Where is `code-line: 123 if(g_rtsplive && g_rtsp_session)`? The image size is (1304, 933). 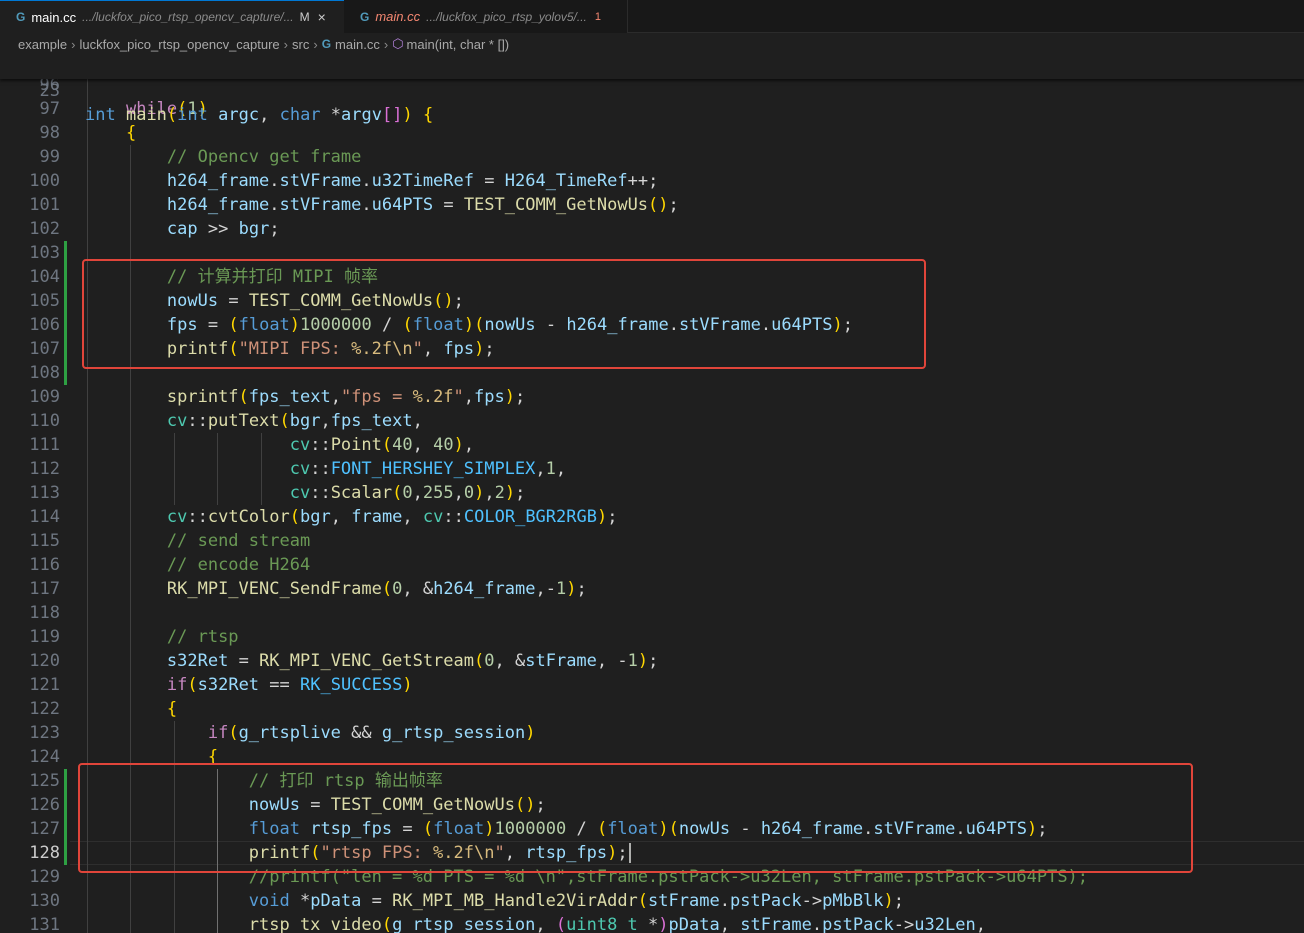
code-line: 123 if(g_rtsplive && g_rtsp_session) is located at coordinates (652, 733).